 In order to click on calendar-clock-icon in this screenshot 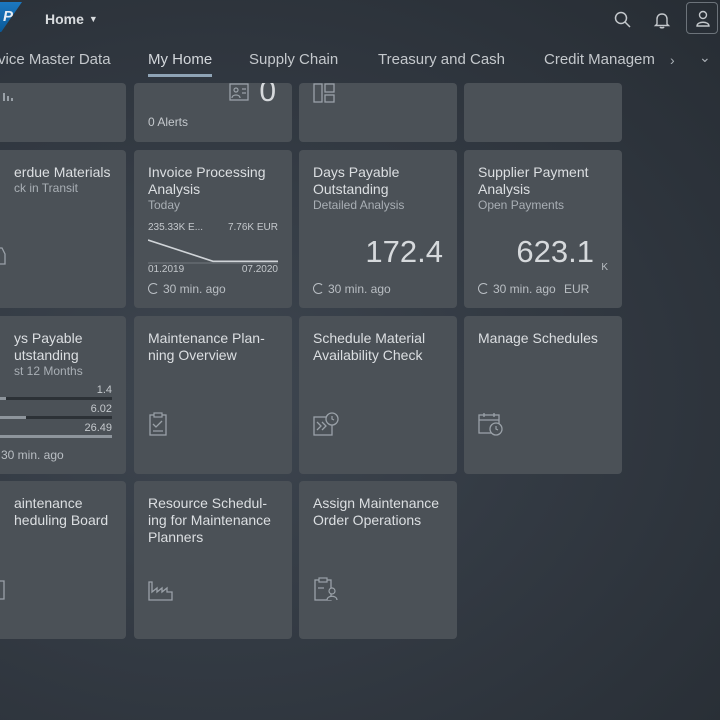, I will do `click(490, 424)`.